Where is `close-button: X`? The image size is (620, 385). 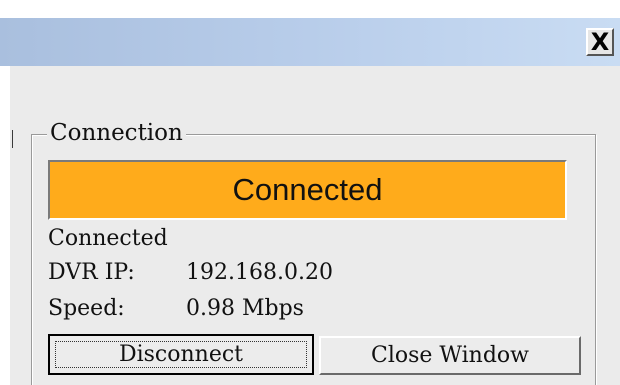
close-button: X is located at coordinates (600, 42).